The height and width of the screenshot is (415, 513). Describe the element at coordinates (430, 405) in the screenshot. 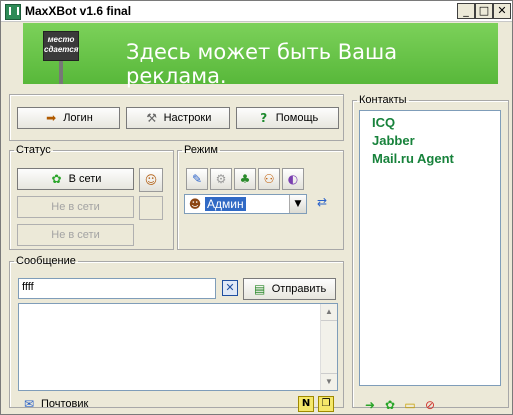

I see `block-icon: ⊘` at that location.